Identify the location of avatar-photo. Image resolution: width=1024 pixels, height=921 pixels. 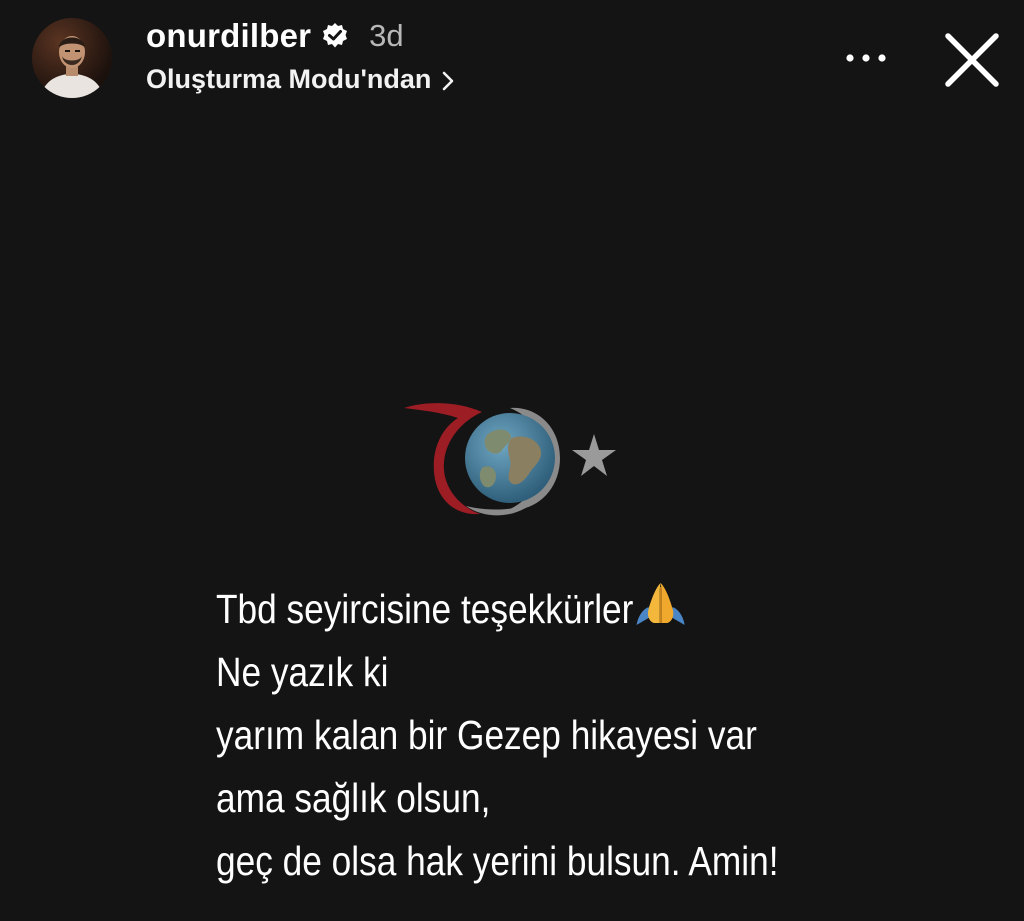
(72, 58).